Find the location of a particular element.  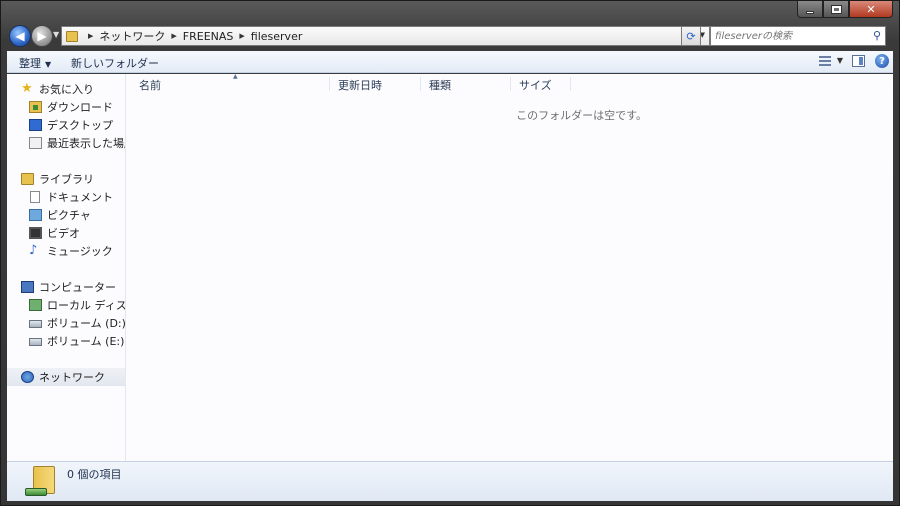

organize-label: 整理 is located at coordinates (30, 63).